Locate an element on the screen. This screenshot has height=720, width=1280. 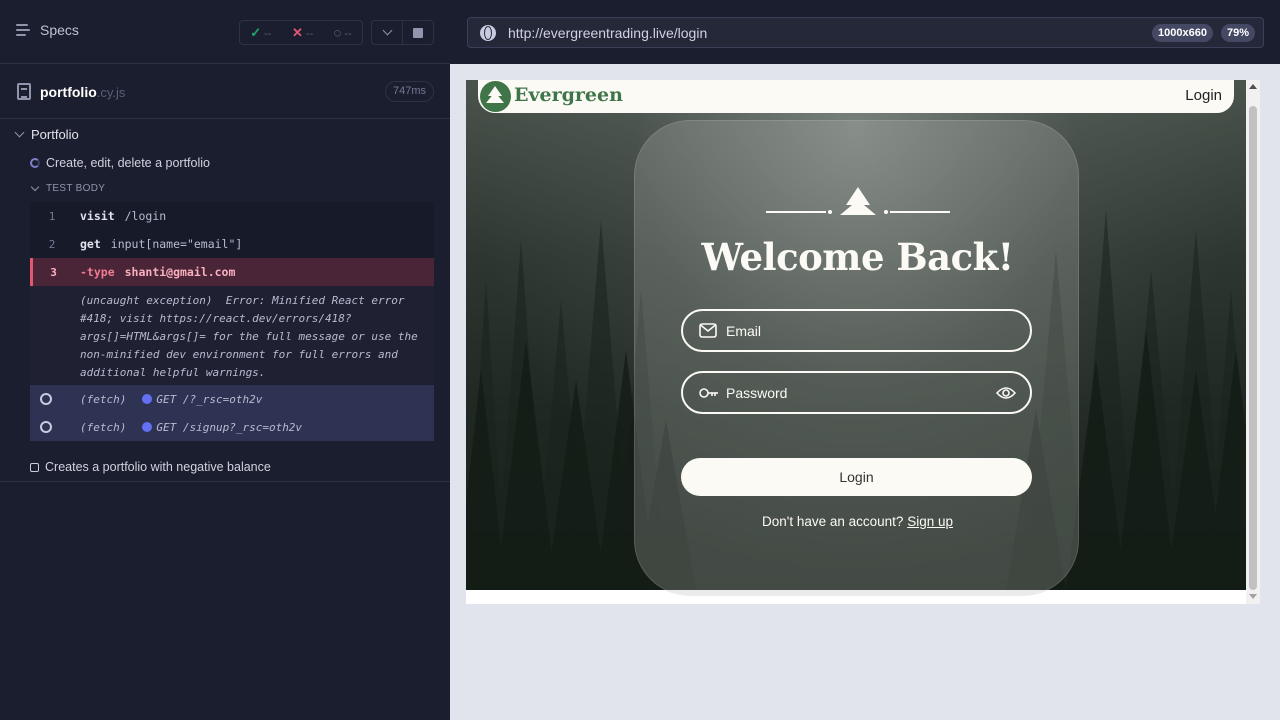
key-icon is located at coordinates (708, 393).